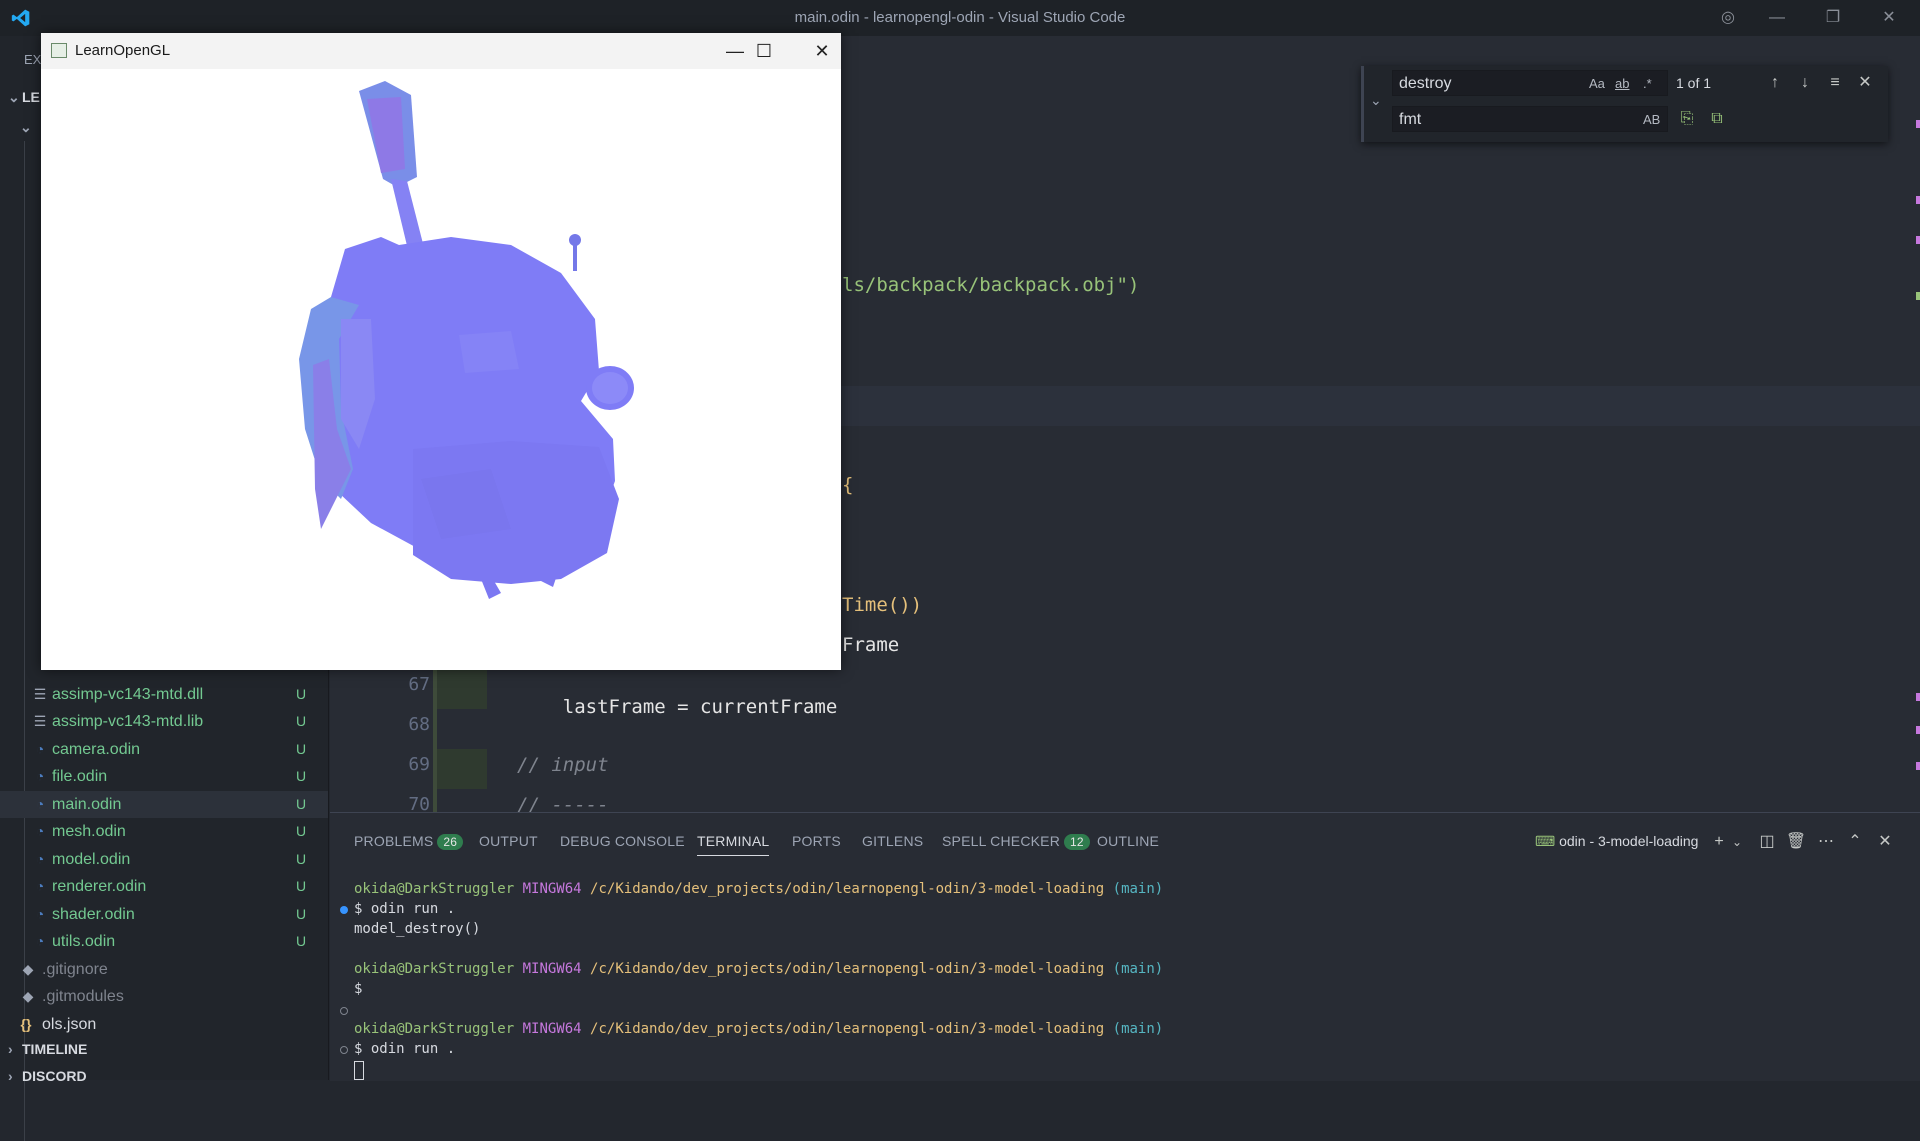 This screenshot has width=1920, height=1141. Describe the element at coordinates (164, 969) in the screenshot. I see `file-gitignore: ◆ .gitignore` at that location.